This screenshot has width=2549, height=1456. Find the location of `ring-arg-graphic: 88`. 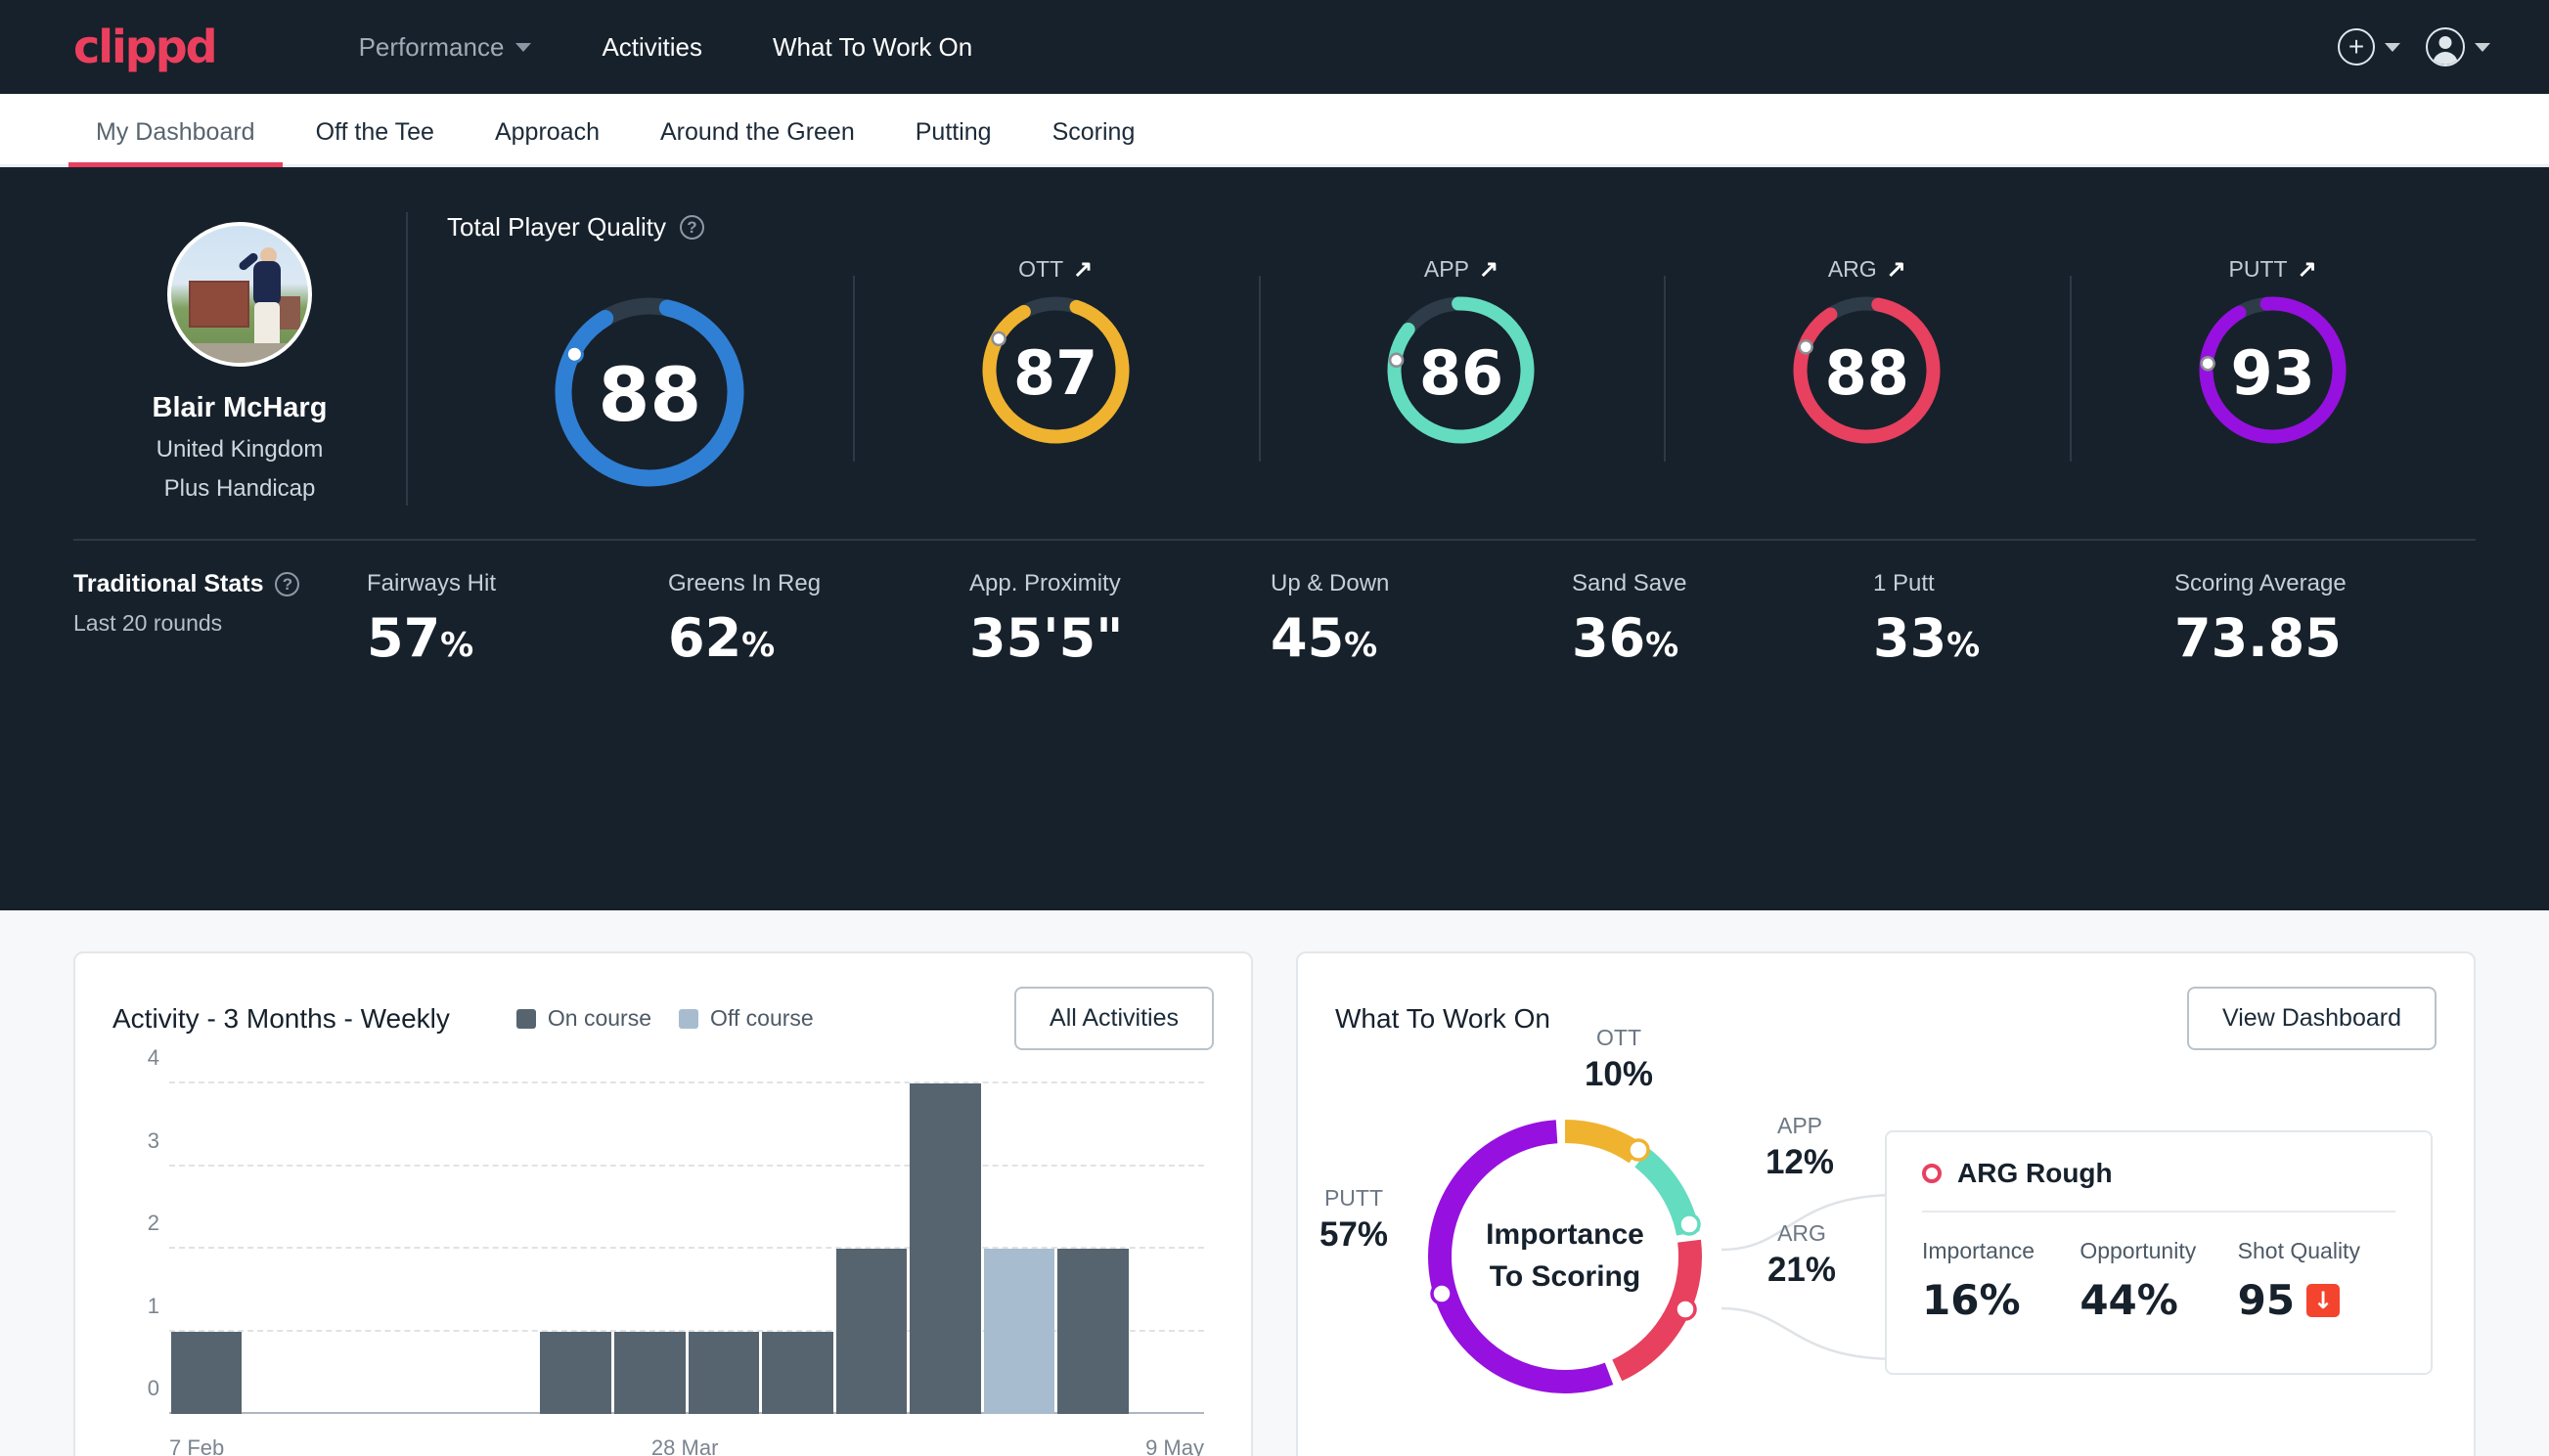

ring-arg-graphic: 88 is located at coordinates (1867, 372).